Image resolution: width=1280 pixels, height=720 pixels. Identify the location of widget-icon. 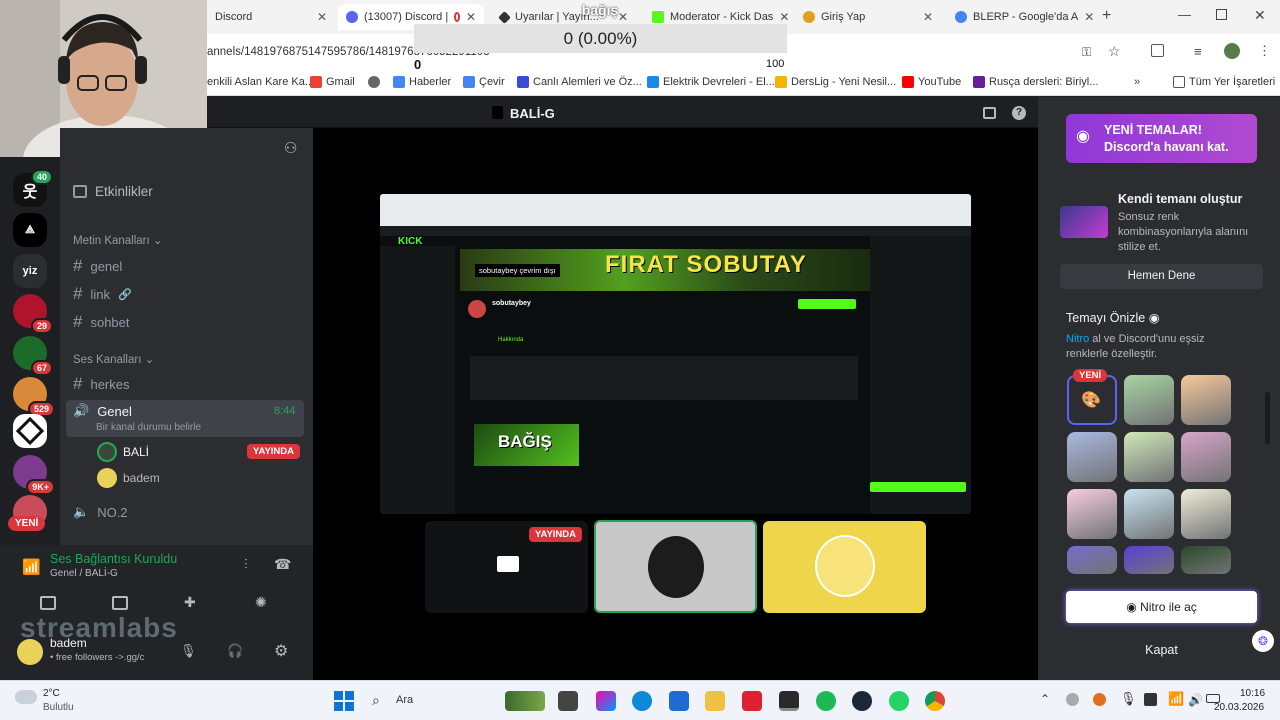
(525, 701).